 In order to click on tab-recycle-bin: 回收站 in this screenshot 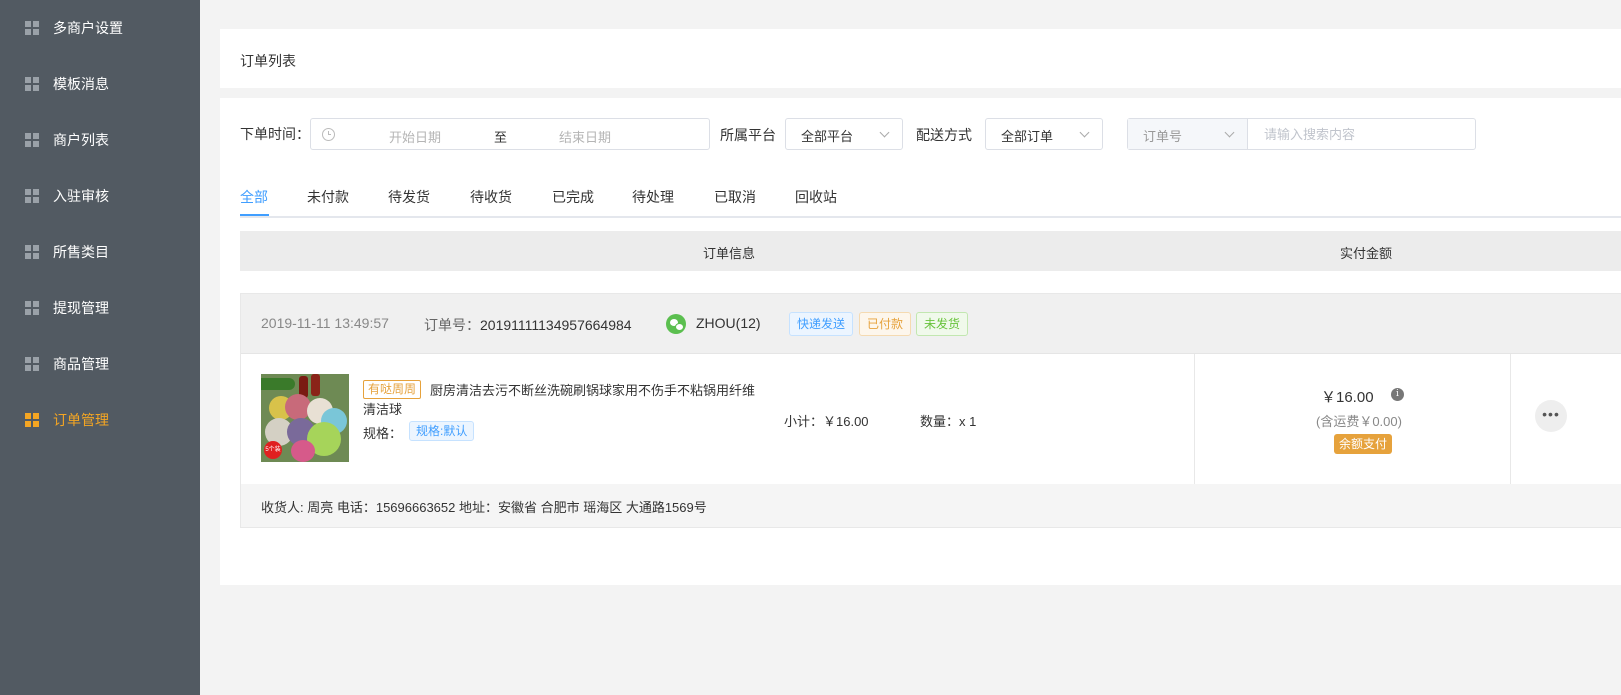, I will do `click(816, 197)`.